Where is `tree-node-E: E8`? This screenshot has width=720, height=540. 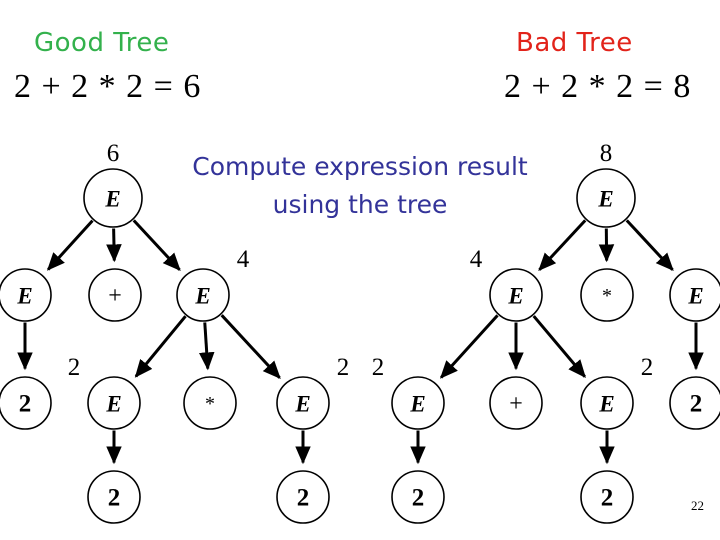 tree-node-E: E8 is located at coordinates (606, 184).